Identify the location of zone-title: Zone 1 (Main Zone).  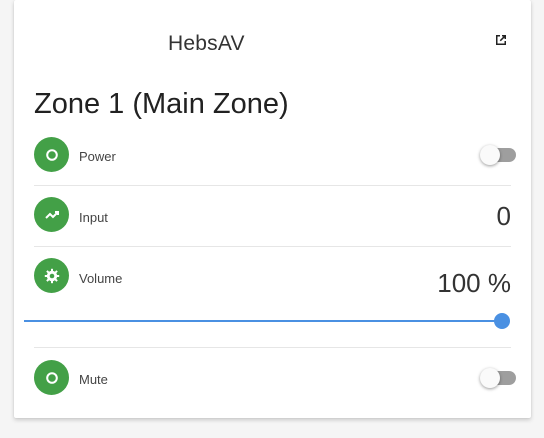
(161, 104).